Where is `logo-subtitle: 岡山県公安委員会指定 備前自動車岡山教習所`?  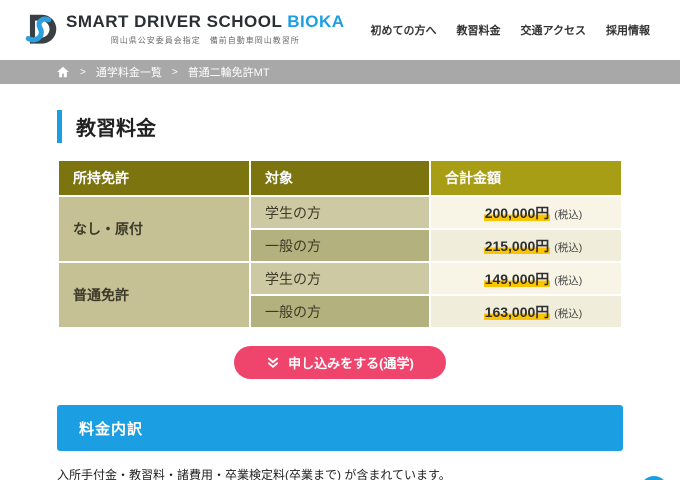
logo-subtitle: 岡山県公安委員会指定 備前自動車岡山教習所 is located at coordinates (205, 40).